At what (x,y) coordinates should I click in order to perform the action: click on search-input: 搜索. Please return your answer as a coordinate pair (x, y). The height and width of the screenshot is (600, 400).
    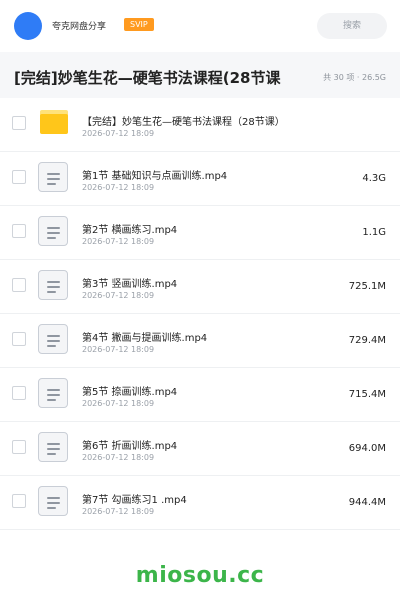
    Looking at the image, I should click on (352, 26).